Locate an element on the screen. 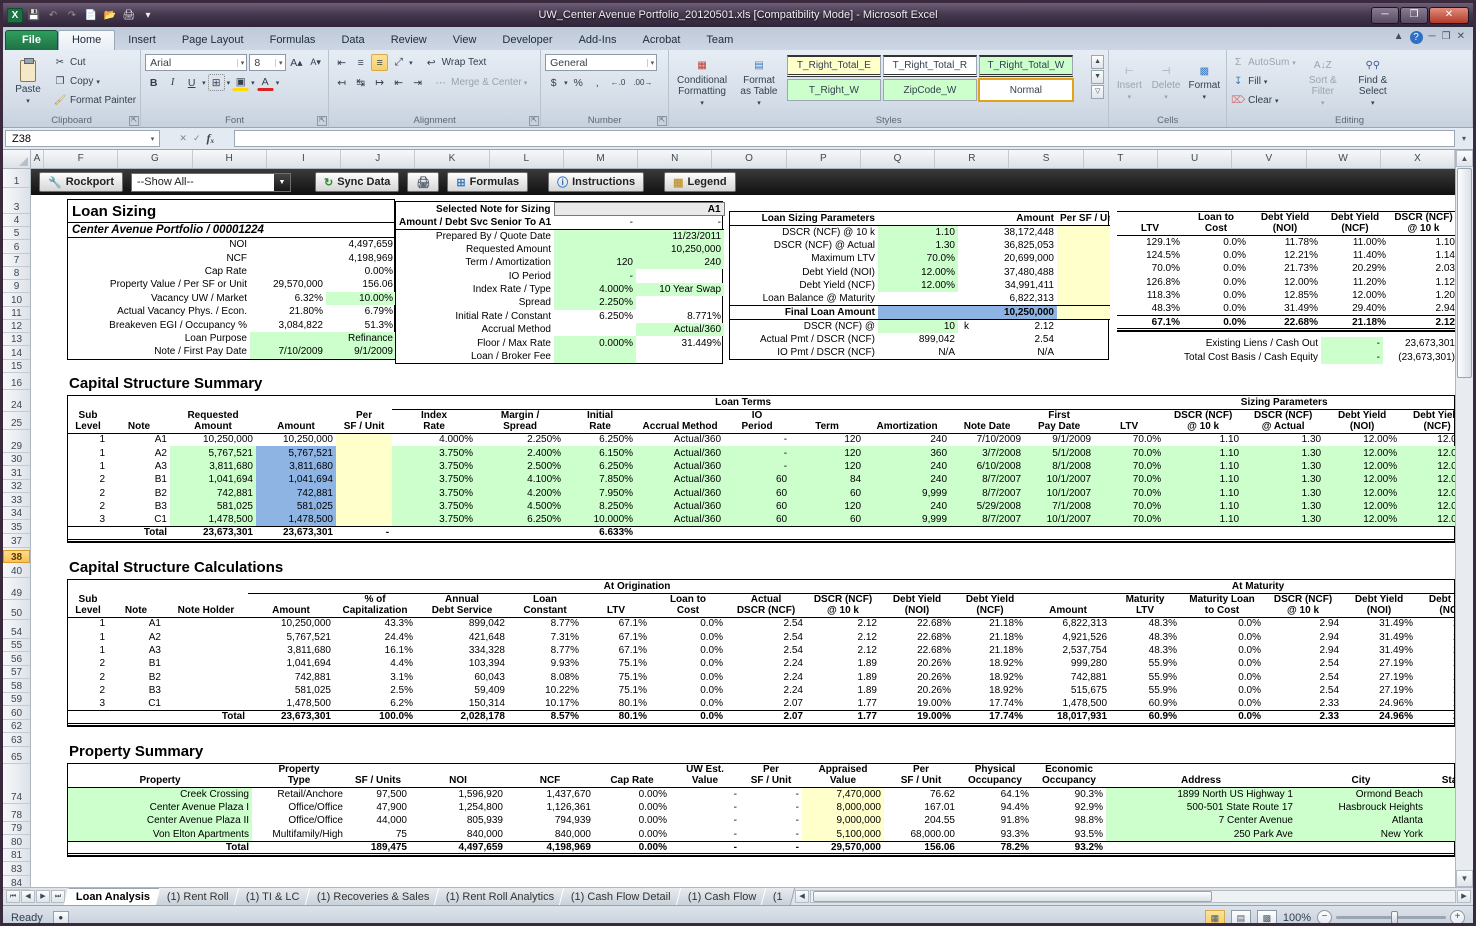 Image resolution: width=1476 pixels, height=926 pixels. cell: 0.00% is located at coordinates (632, 807).